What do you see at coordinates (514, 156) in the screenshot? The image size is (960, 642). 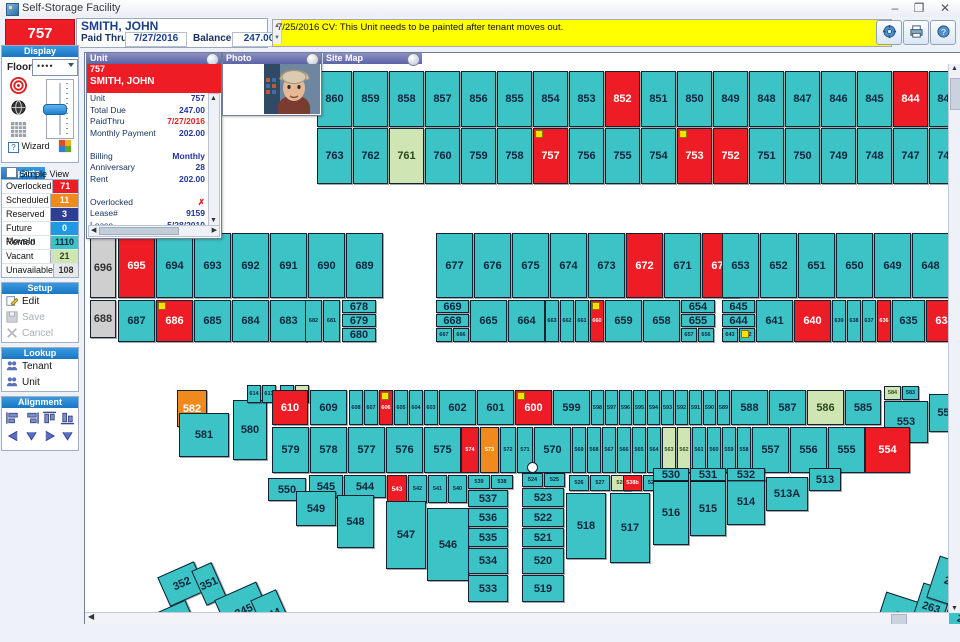 I see `map-unit: 758` at bounding box center [514, 156].